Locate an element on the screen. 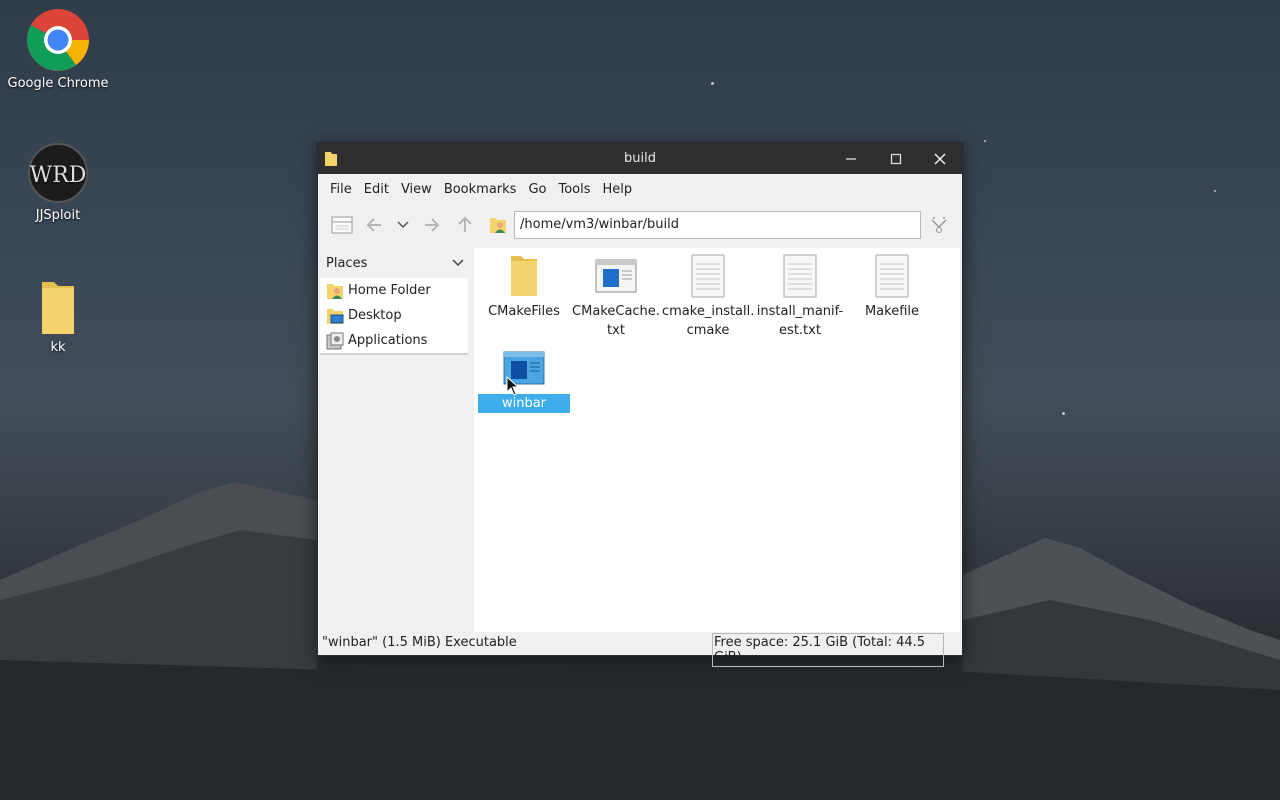 The height and width of the screenshot is (800, 1280). menu-go: Go is located at coordinates (537, 189).